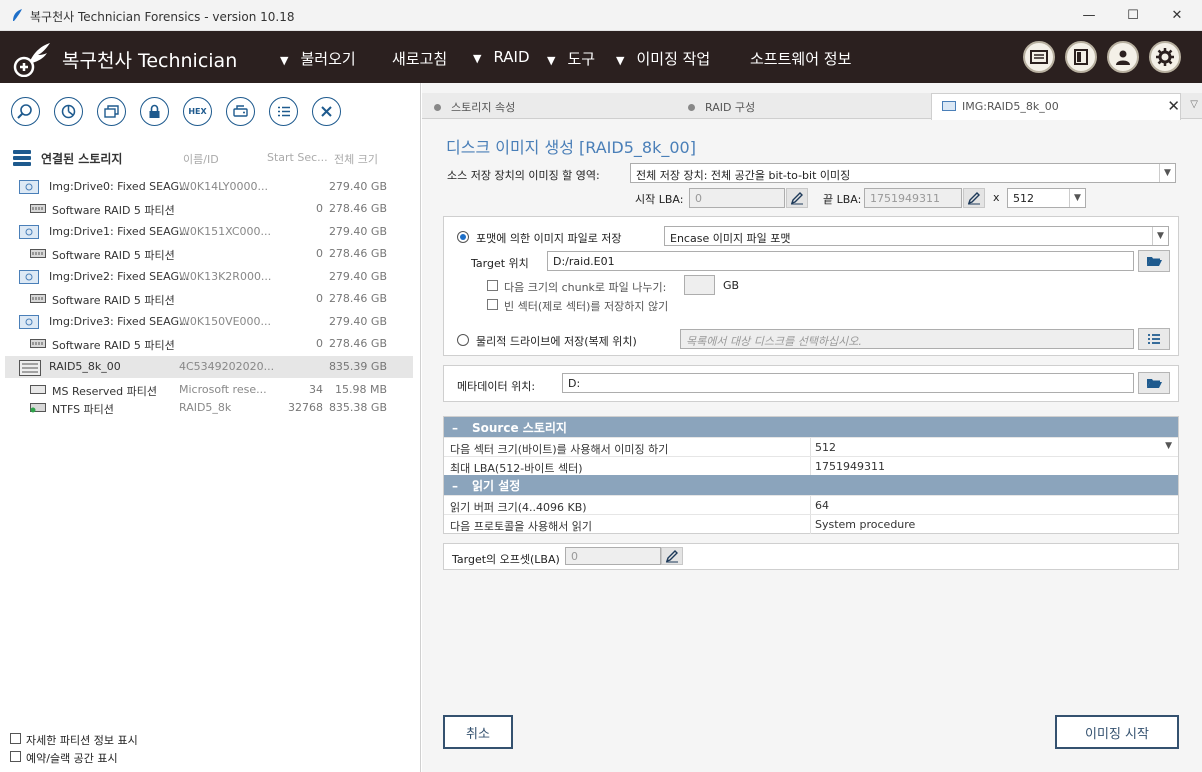  What do you see at coordinates (478, 732) in the screenshot?
I see `cancel-button: 취소` at bounding box center [478, 732].